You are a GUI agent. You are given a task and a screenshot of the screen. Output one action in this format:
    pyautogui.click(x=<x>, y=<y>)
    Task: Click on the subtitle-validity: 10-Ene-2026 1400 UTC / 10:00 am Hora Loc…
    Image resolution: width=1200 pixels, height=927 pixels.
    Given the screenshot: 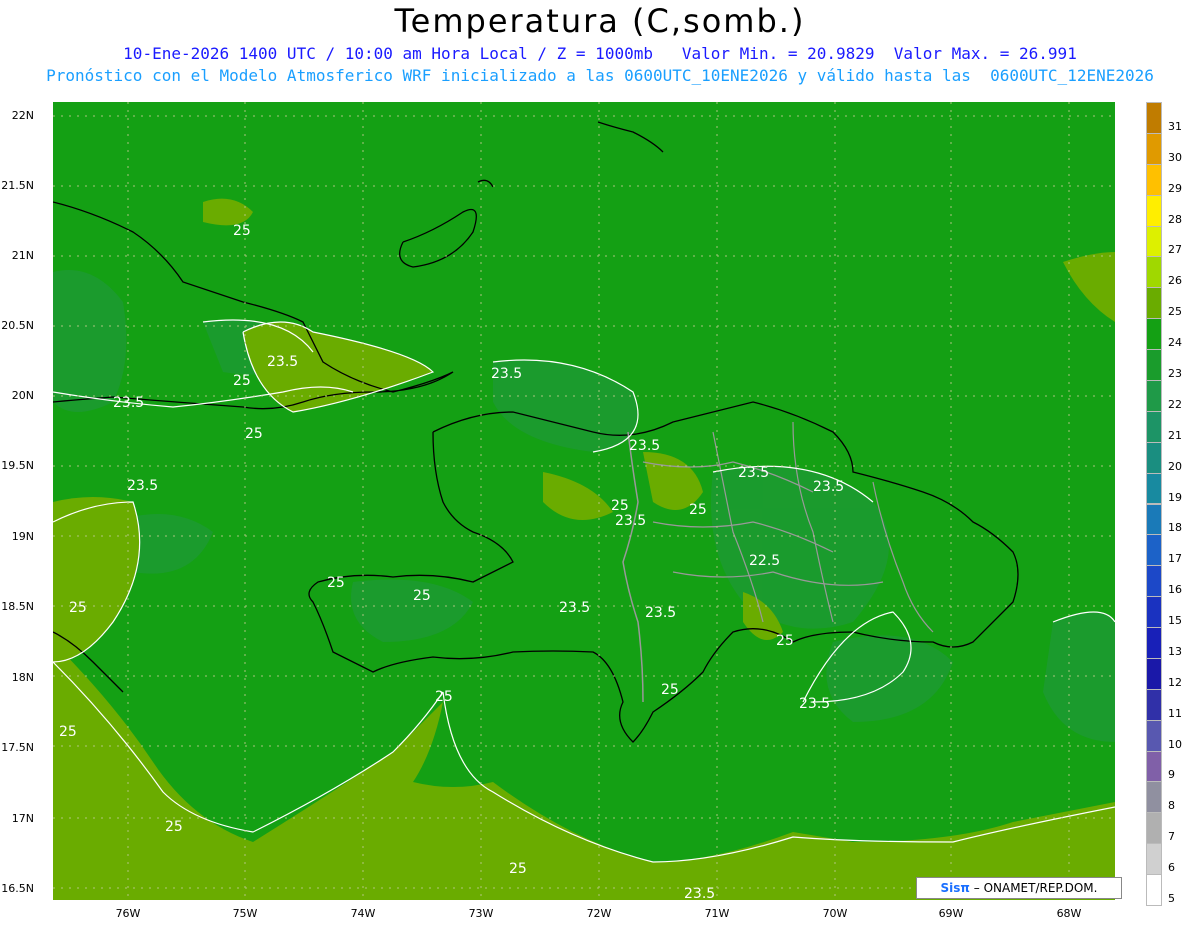 What is the action you would take?
    pyautogui.click(x=600, y=53)
    